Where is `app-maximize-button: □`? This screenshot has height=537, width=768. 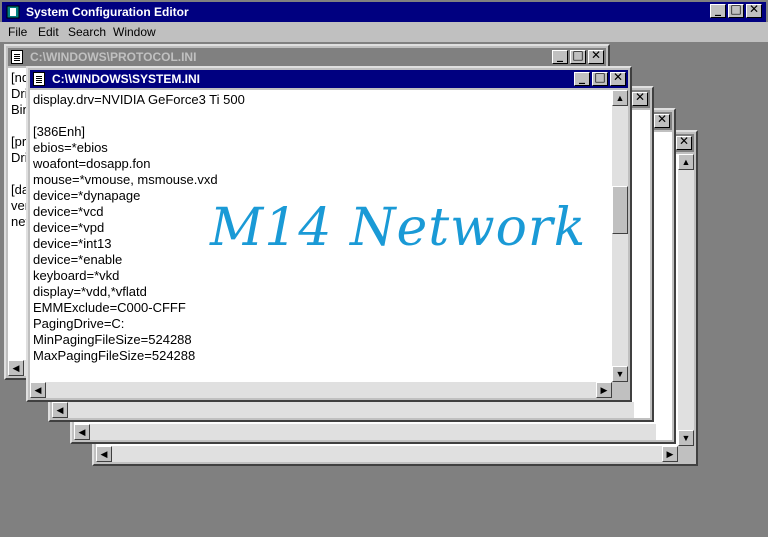 app-maximize-button: □ is located at coordinates (736, 10).